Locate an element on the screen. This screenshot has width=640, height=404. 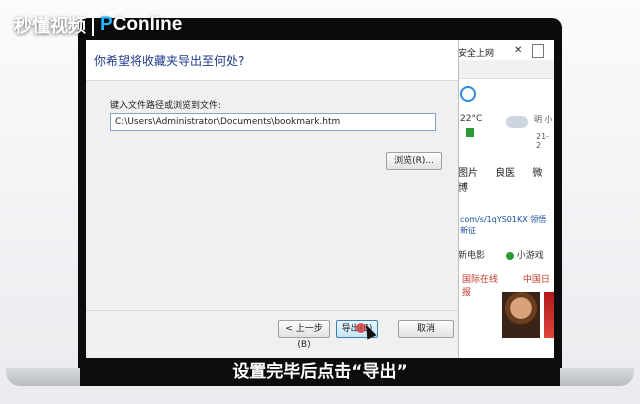
back-button: < 上一步(B) is located at coordinates (304, 335).